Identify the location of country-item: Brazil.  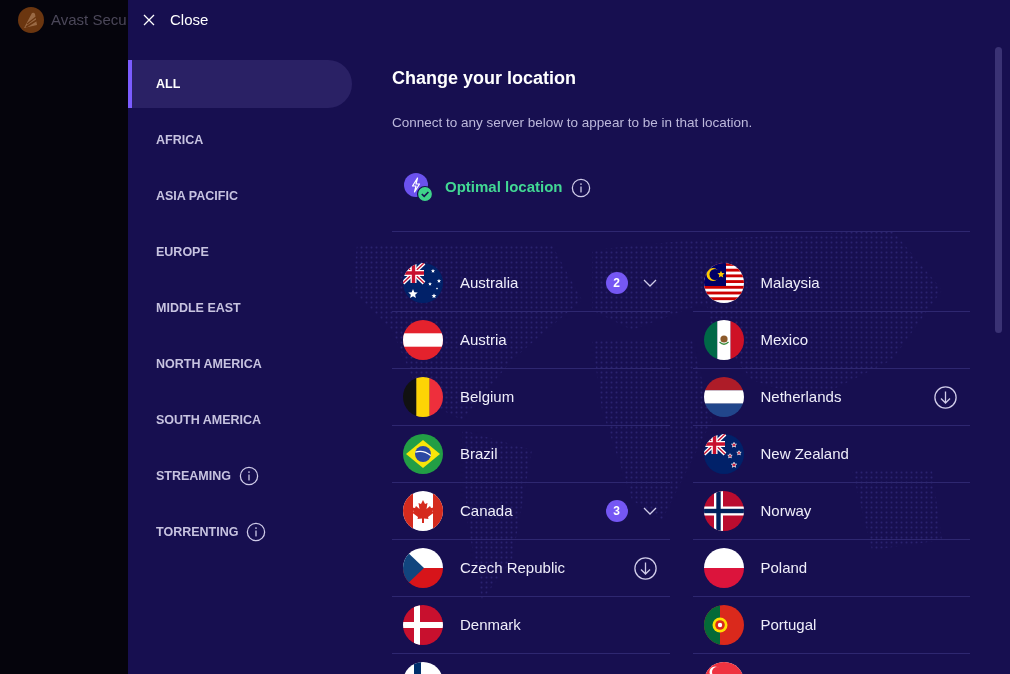
(531, 454).